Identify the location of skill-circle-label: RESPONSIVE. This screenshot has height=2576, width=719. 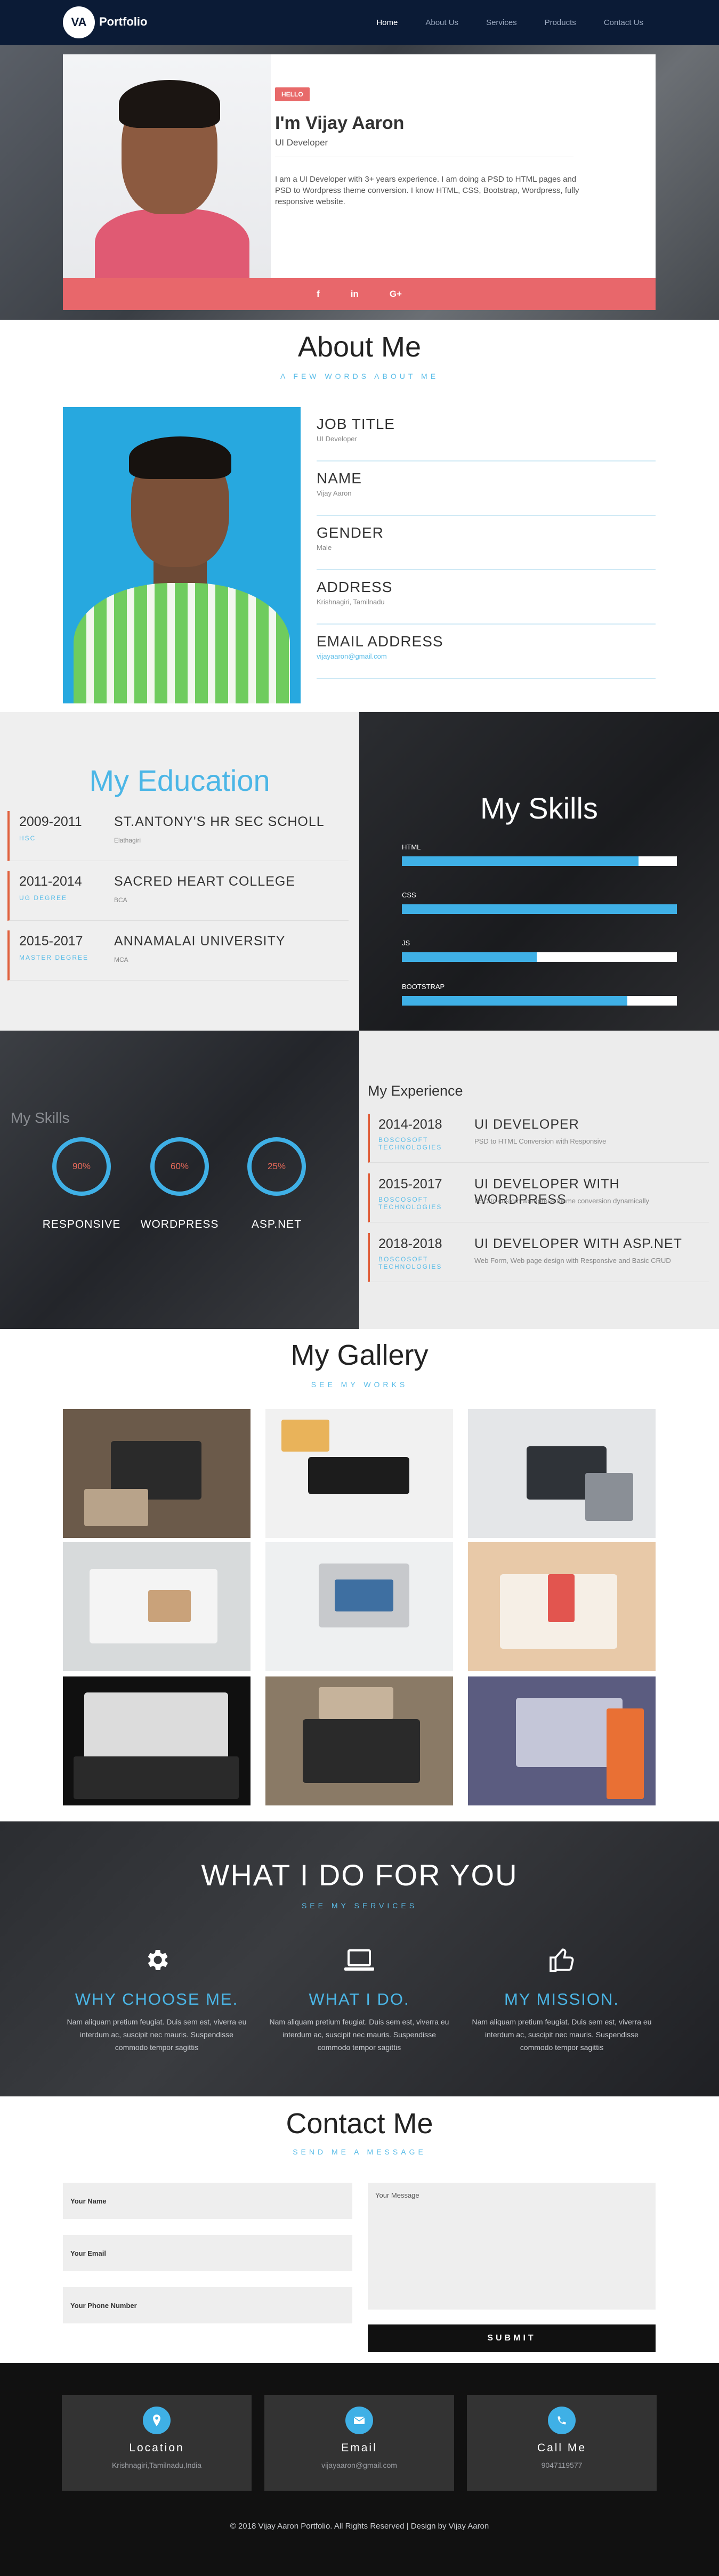
(81, 1224).